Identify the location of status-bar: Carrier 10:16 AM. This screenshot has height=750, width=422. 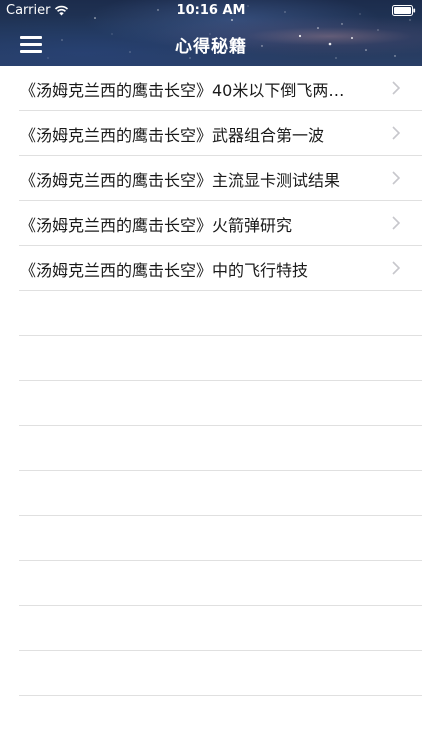
(211, 11).